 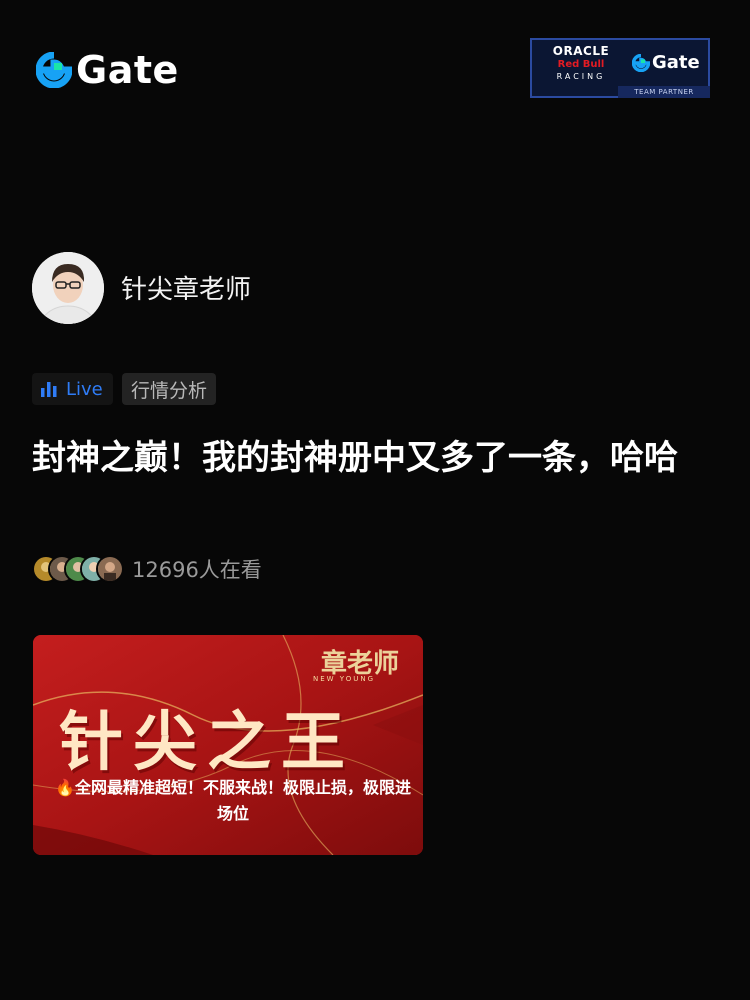 What do you see at coordinates (84, 389) in the screenshot?
I see `live-label: Live` at bounding box center [84, 389].